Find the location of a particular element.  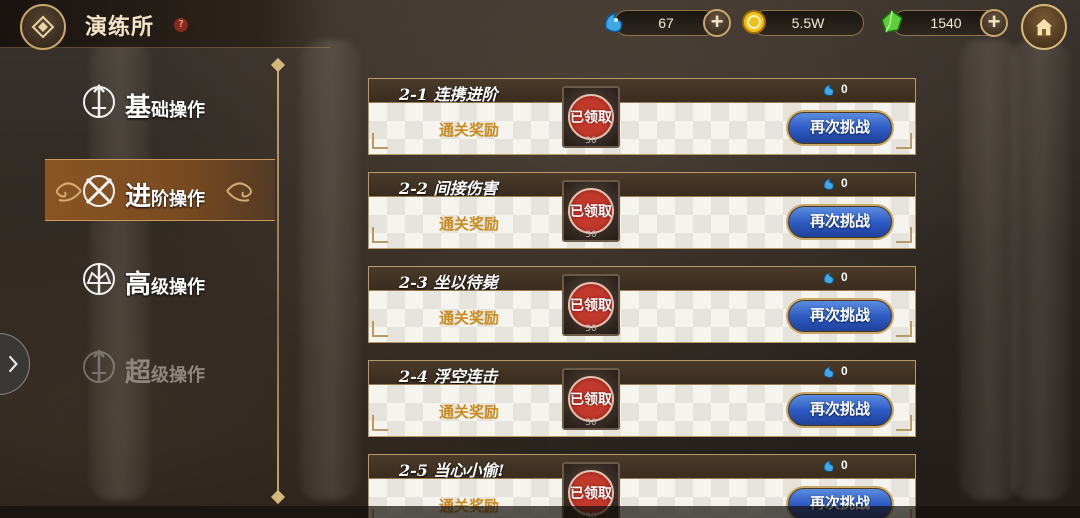

sidebar-item-expert: 高级操作 is located at coordinates (160, 279).